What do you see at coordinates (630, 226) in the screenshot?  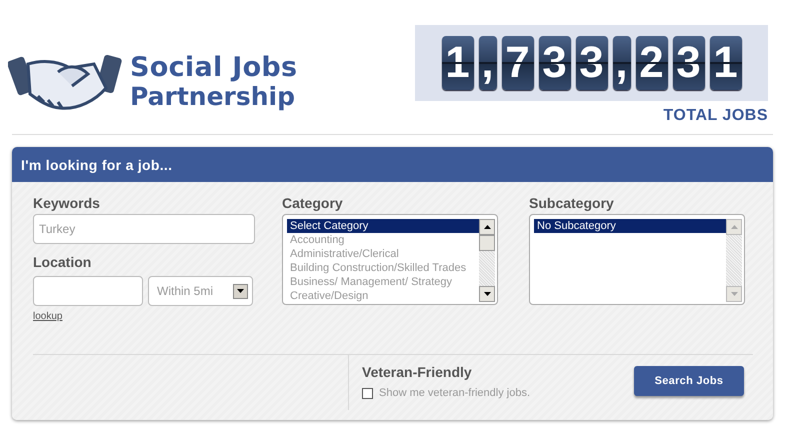 I see `list-option: No Subcategory` at bounding box center [630, 226].